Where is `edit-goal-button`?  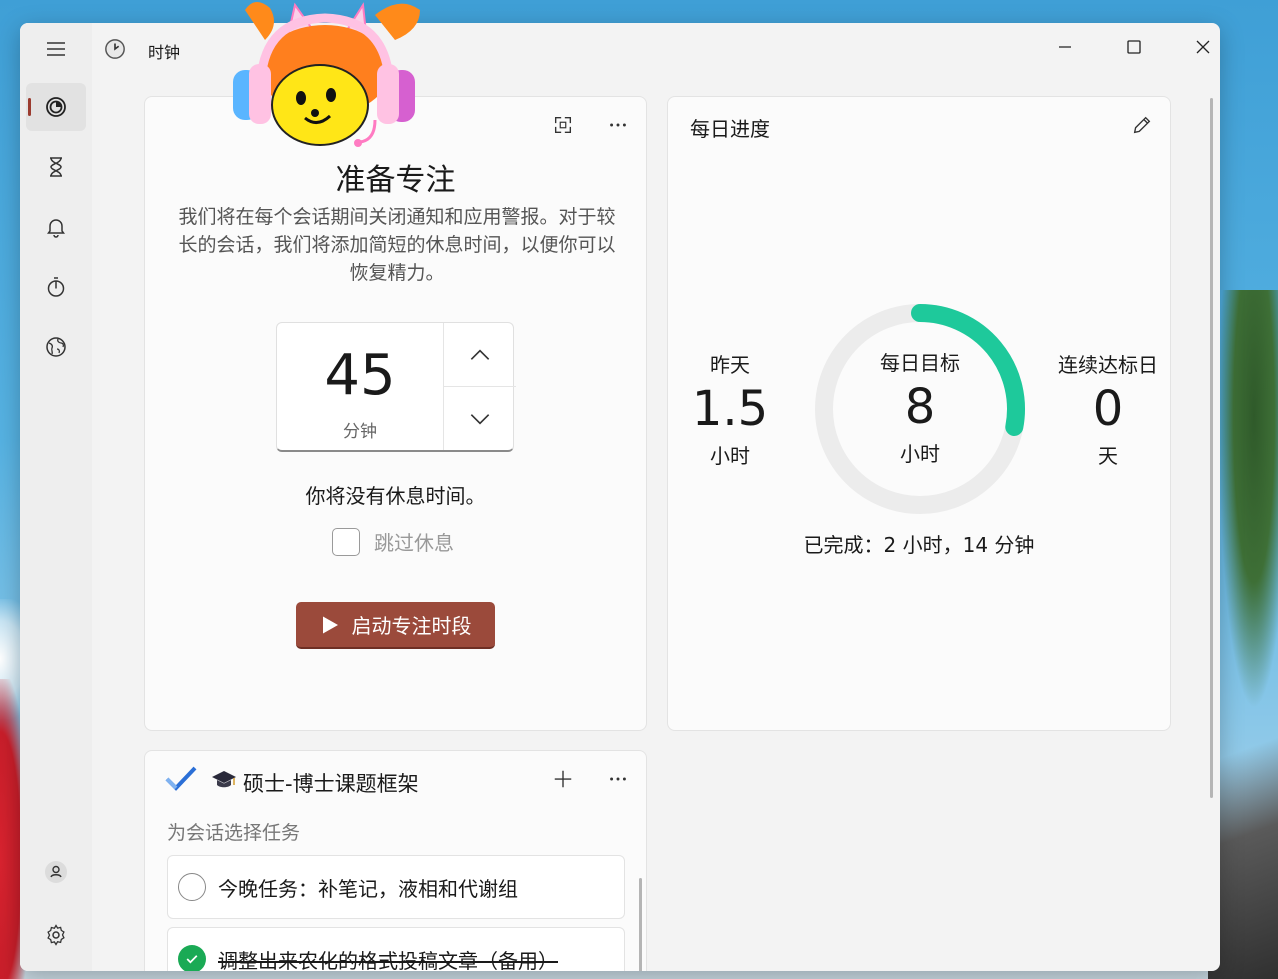
edit-goal-button is located at coordinates (1142, 125).